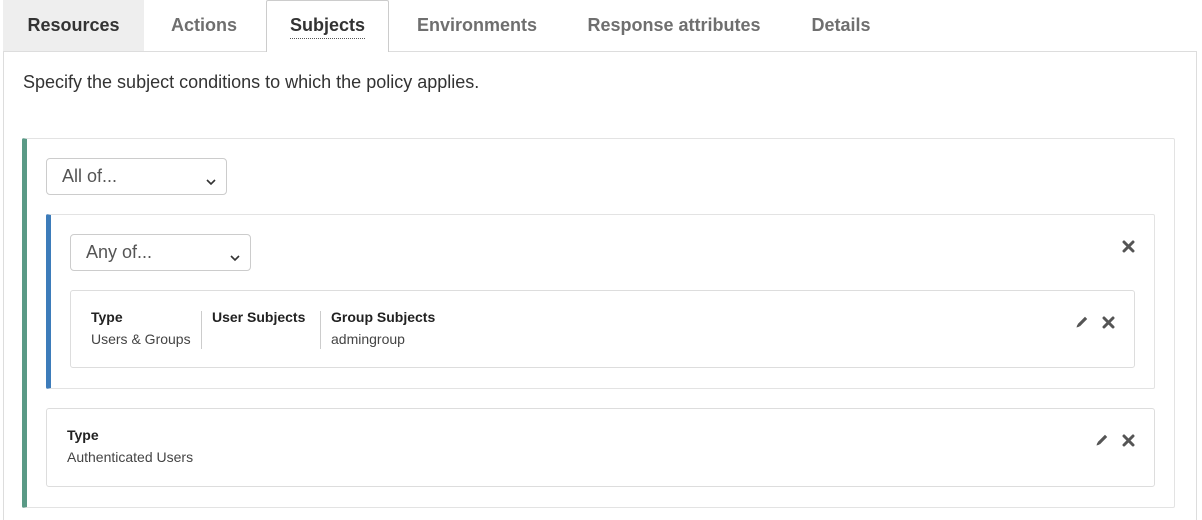  I want to click on type-column: Type Users & Groups, so click(141, 328).